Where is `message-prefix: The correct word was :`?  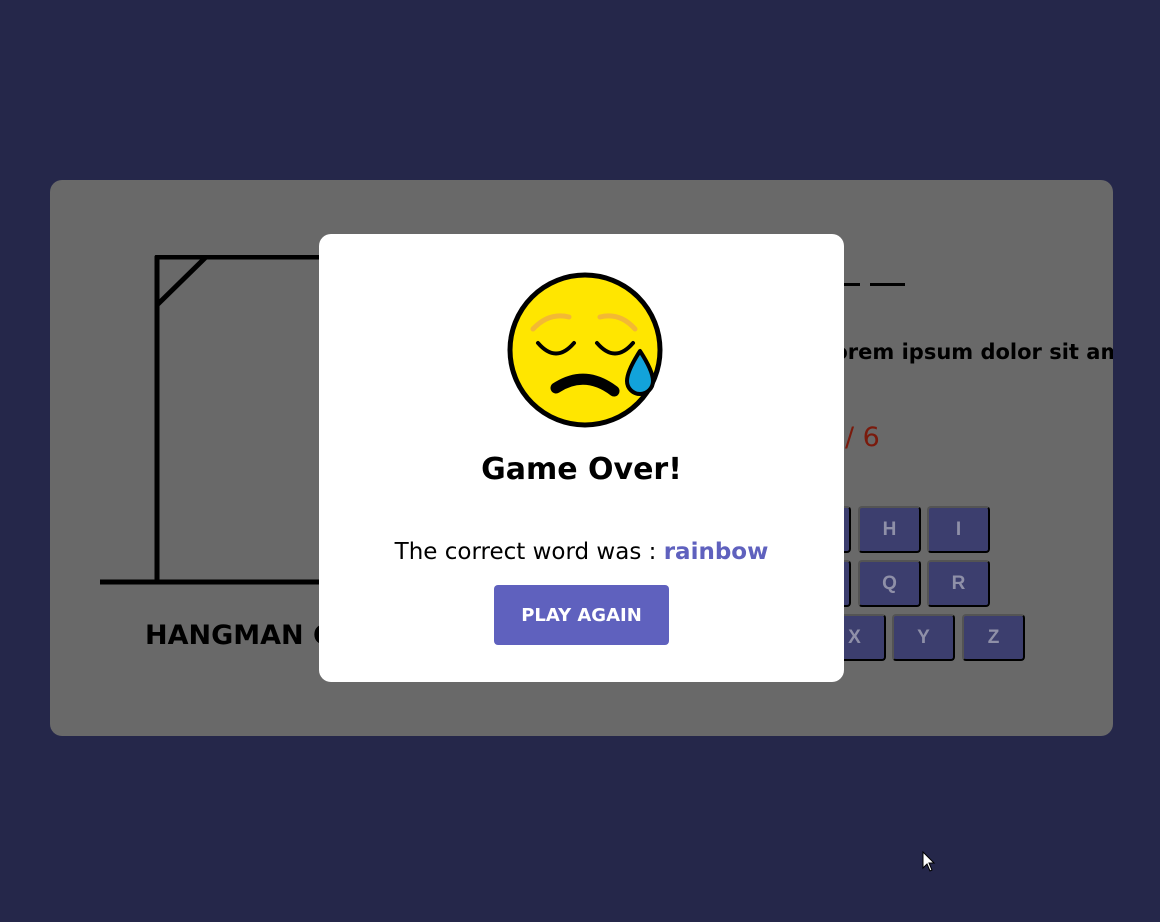
message-prefix: The correct word was : is located at coordinates (525, 552).